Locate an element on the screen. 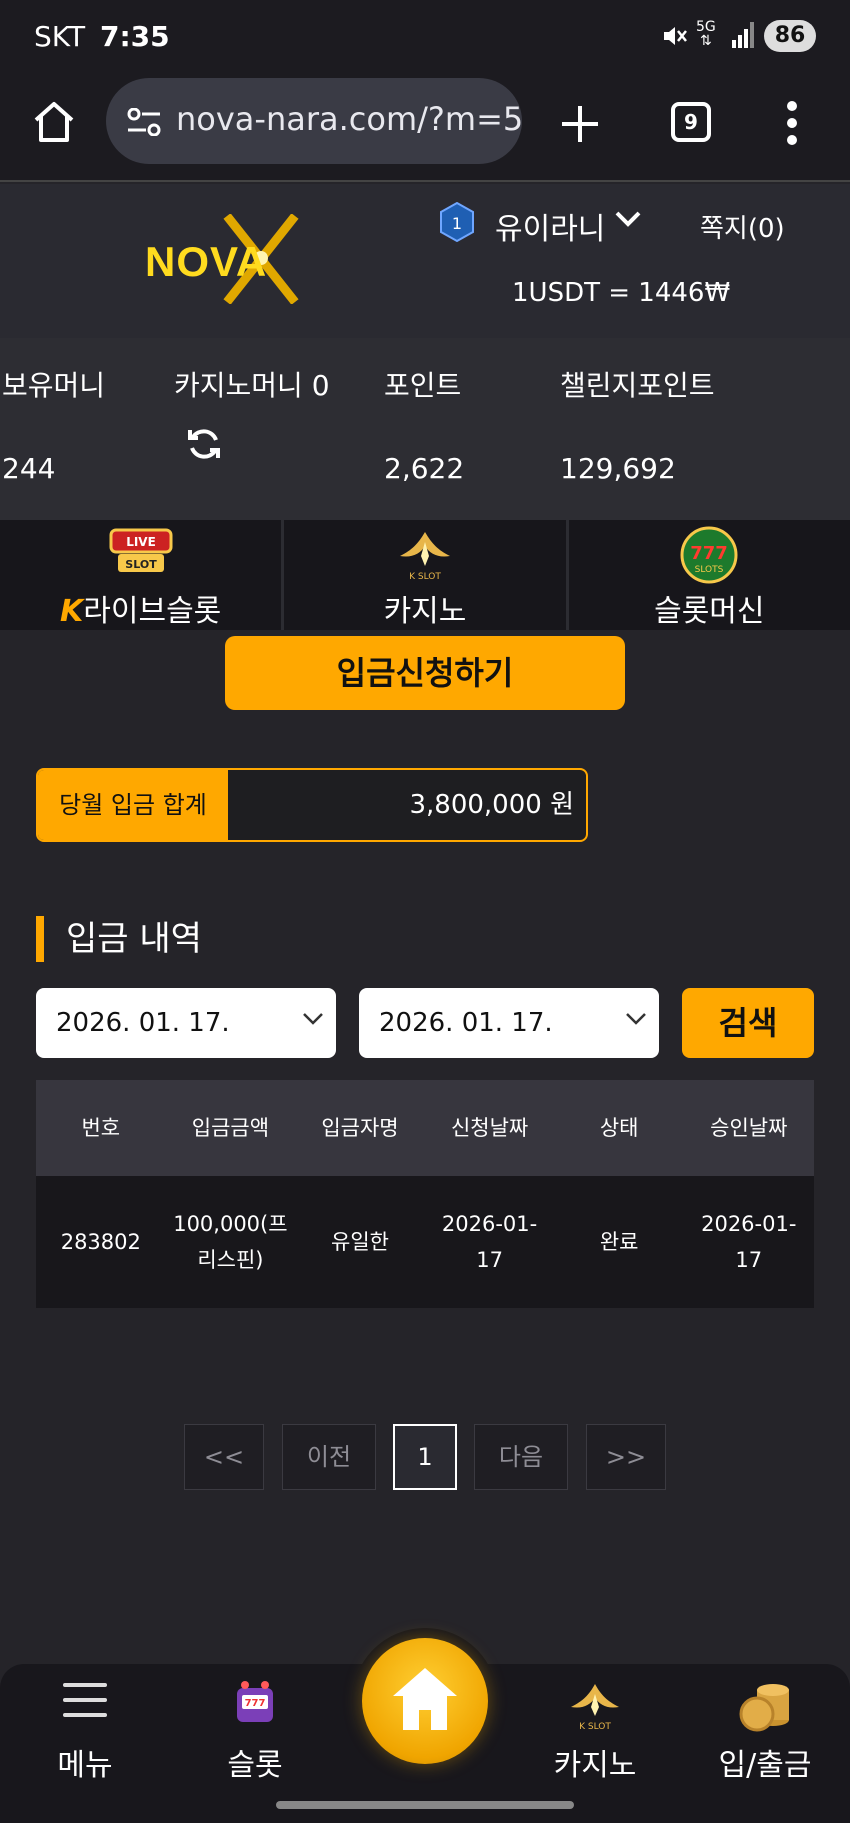 Image resolution: width=850 pixels, height=1823 pixels. table-header: 번호 입금금액 입금자명 신청날짜 상태 승인날짜 is located at coordinates (425, 1128).